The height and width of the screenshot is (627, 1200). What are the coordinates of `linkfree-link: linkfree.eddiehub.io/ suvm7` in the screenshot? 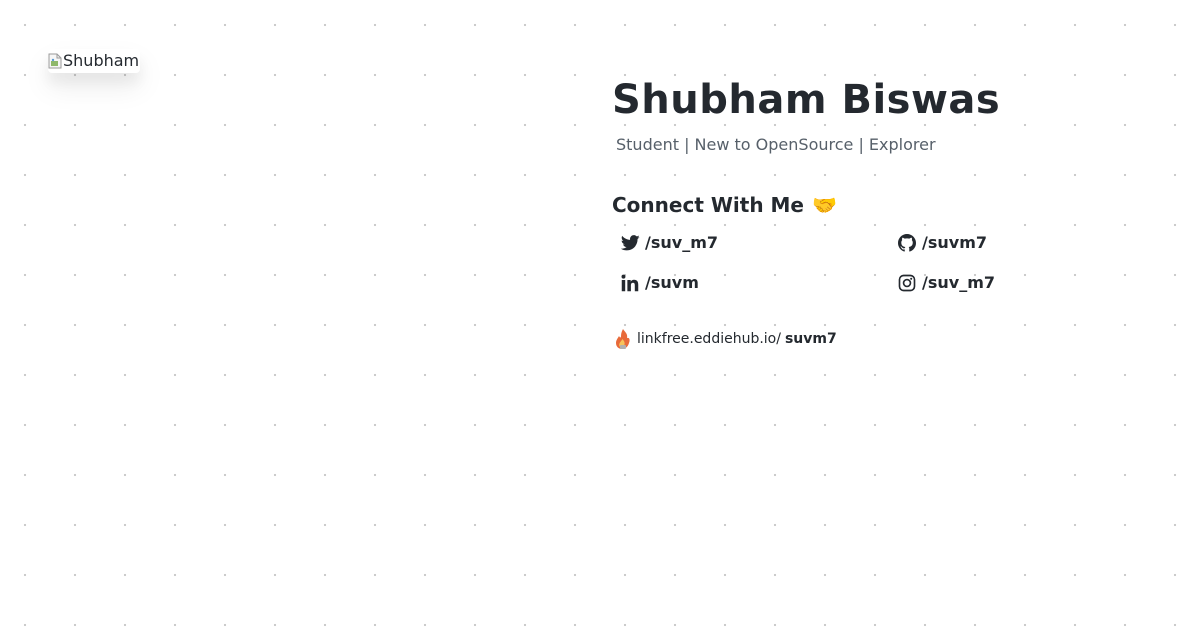 It's located at (893, 339).